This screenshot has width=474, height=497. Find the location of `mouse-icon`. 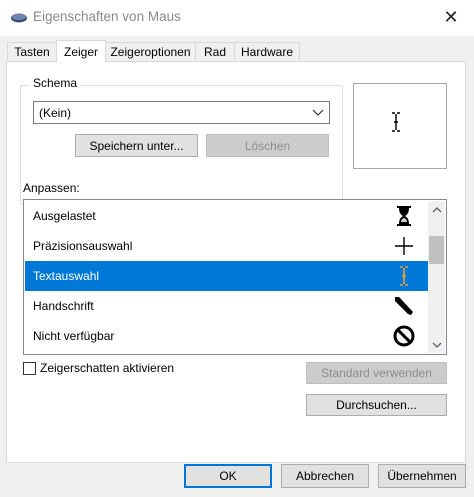

mouse-icon is located at coordinates (19, 18).